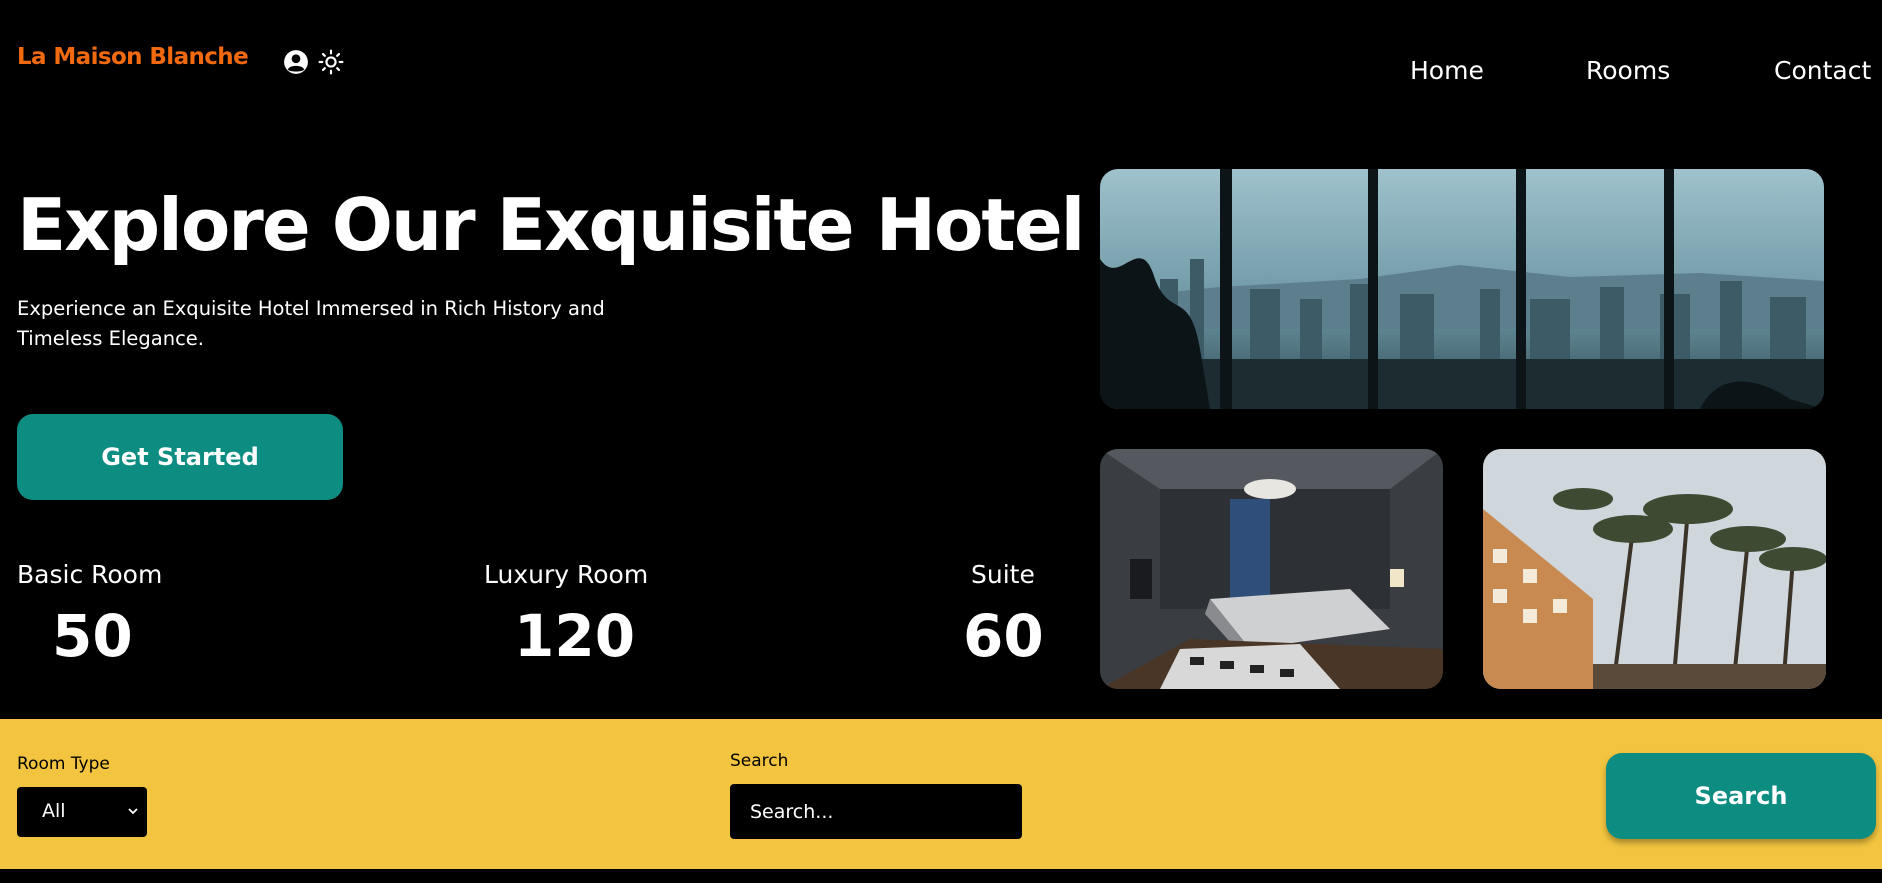  What do you see at coordinates (133, 57) in the screenshot?
I see `site-logo: La Maison Blanche` at bounding box center [133, 57].